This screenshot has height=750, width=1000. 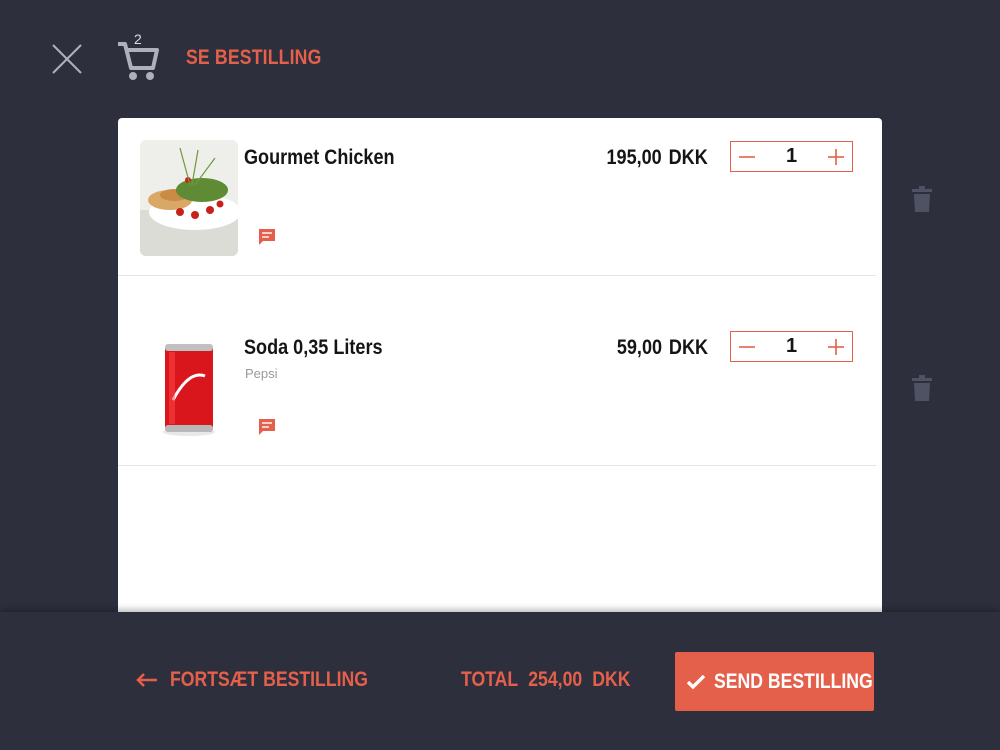 I want to click on close-button, so click(x=67, y=59).